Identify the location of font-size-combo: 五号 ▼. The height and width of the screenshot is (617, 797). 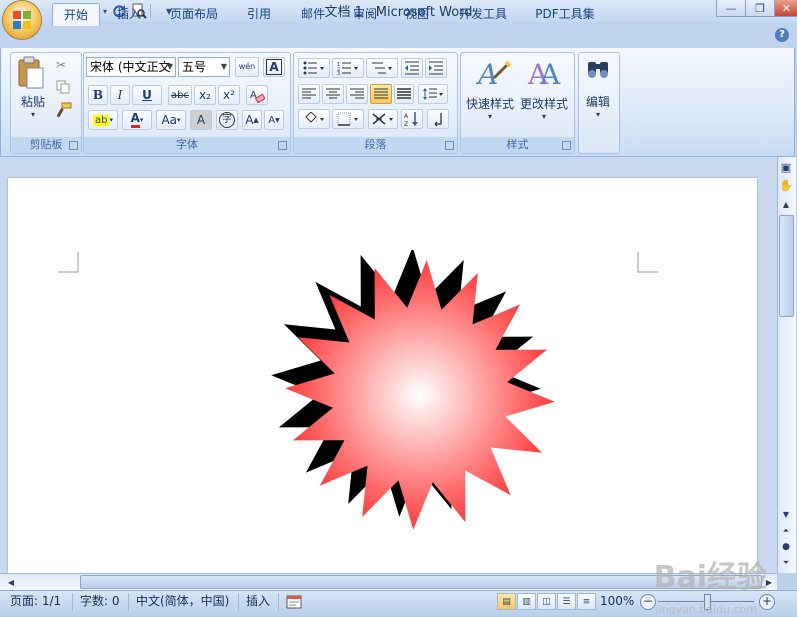
(204, 67).